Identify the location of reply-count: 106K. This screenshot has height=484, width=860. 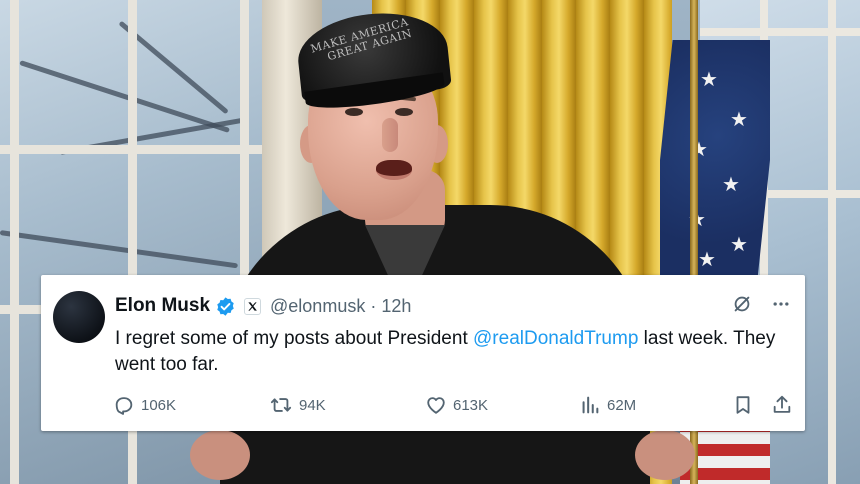
(159, 405).